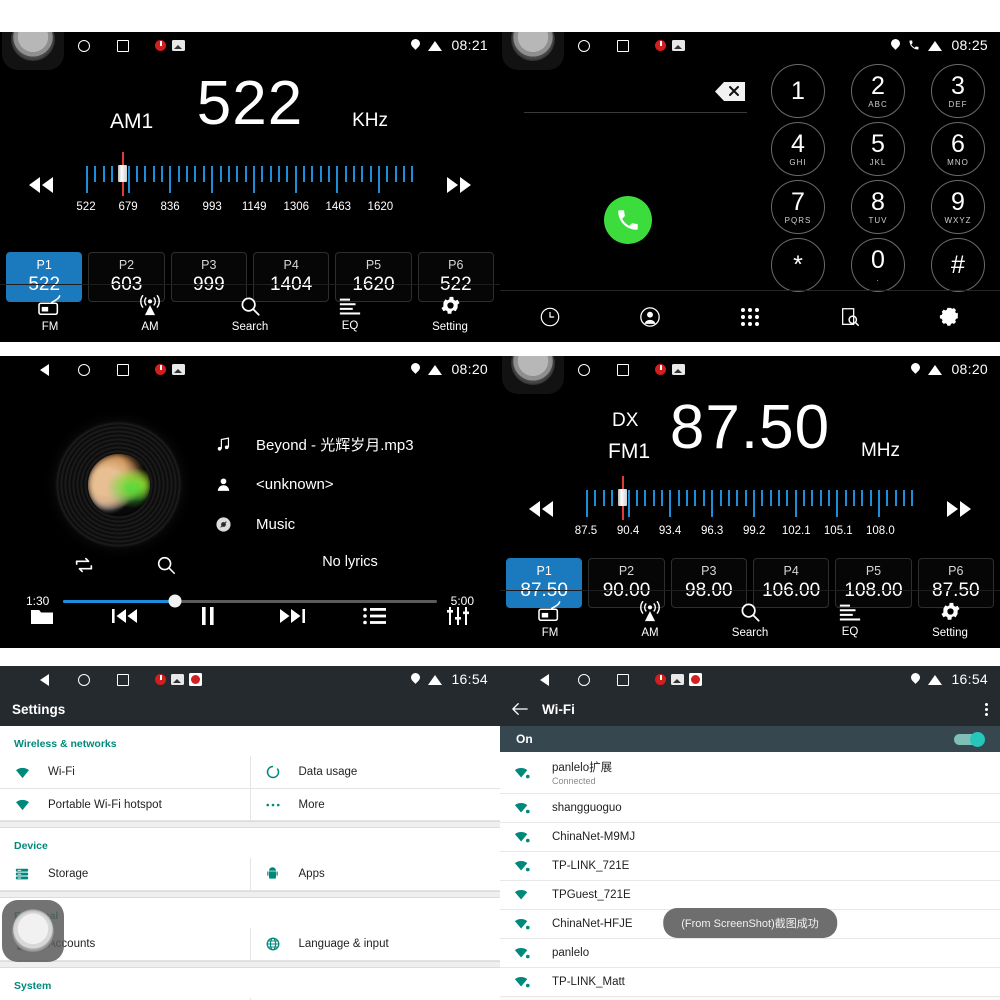 This screenshot has width=1000, height=1000. I want to click on scale-tick, so click(395, 174).